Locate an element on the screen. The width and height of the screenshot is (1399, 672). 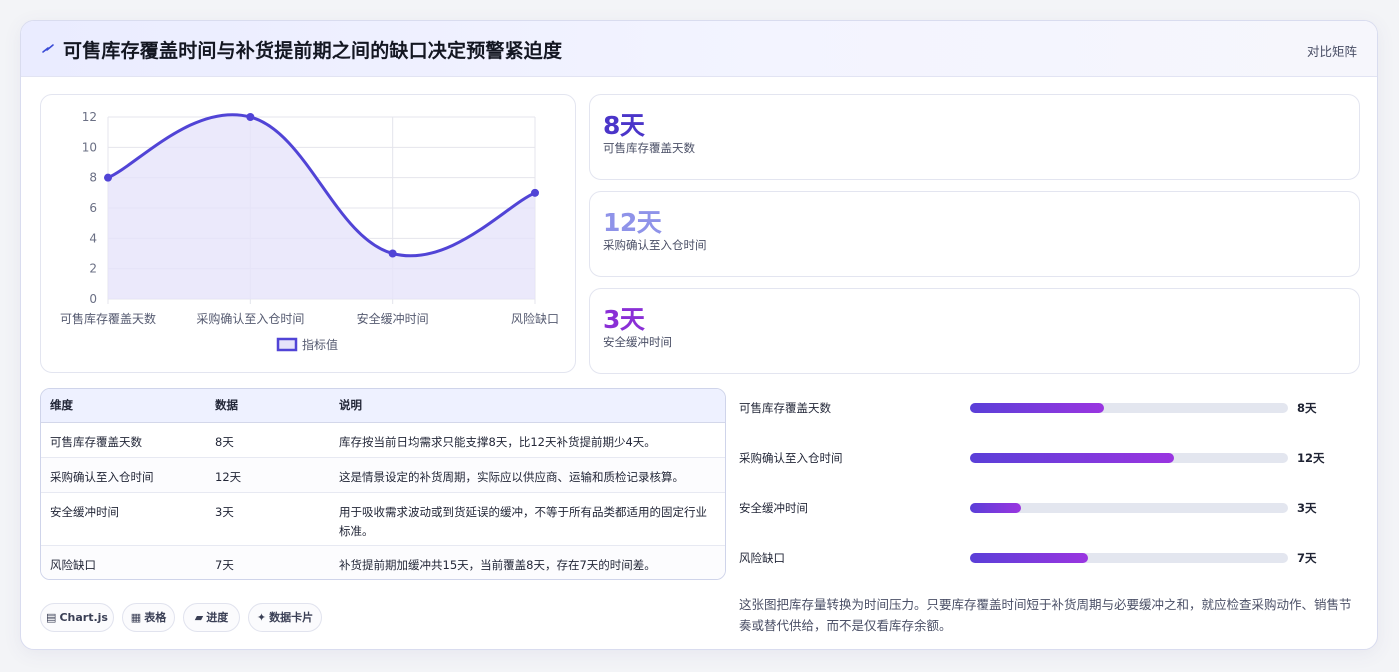
kpi-label: 可售库存覆盖天数 is located at coordinates (649, 148).